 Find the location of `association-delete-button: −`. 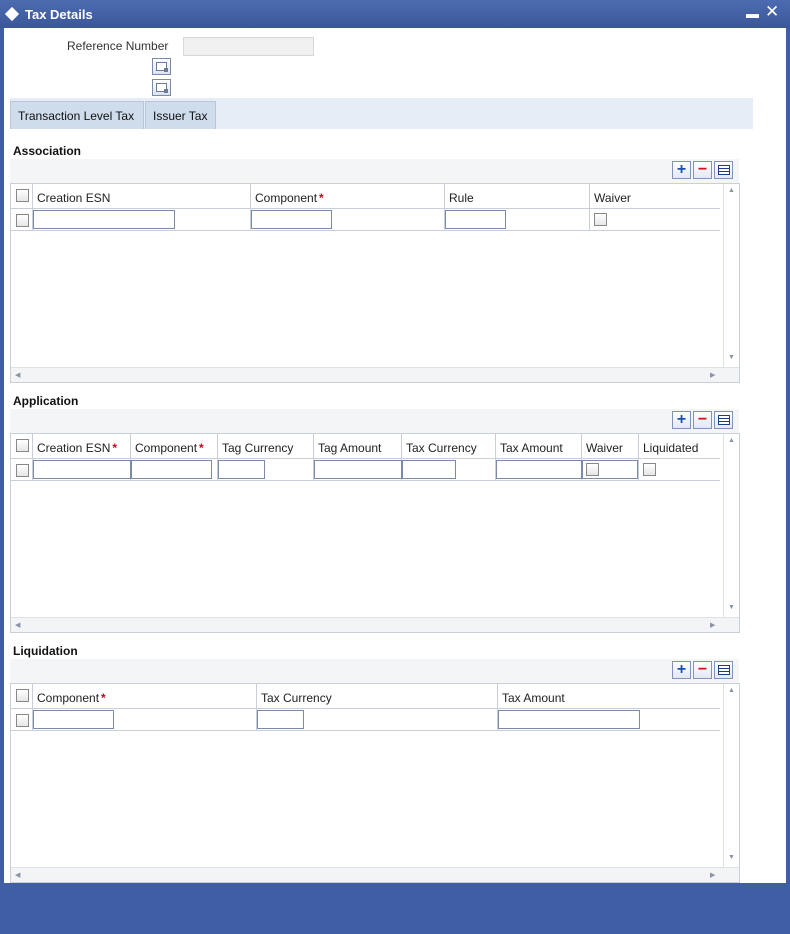

association-delete-button: − is located at coordinates (702, 170).